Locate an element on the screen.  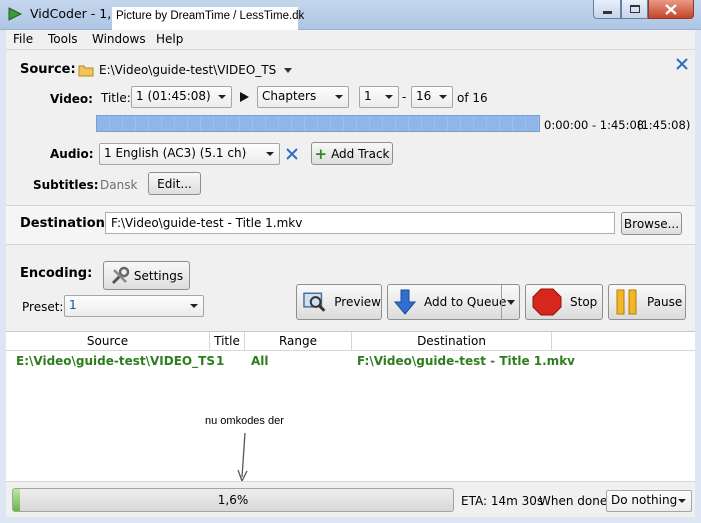
stop-icon is located at coordinates (547, 302).